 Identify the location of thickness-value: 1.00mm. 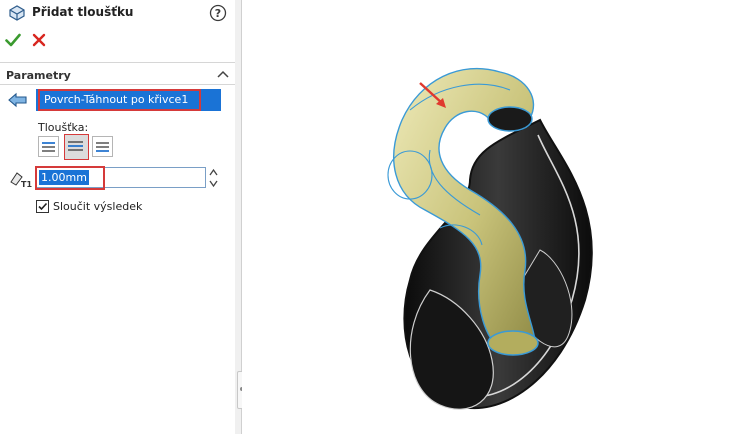
(64, 177).